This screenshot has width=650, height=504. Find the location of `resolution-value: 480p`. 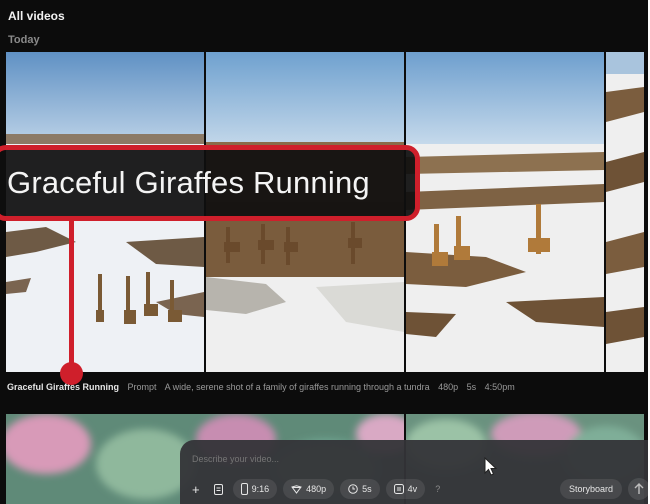

resolution-value: 480p is located at coordinates (448, 387).